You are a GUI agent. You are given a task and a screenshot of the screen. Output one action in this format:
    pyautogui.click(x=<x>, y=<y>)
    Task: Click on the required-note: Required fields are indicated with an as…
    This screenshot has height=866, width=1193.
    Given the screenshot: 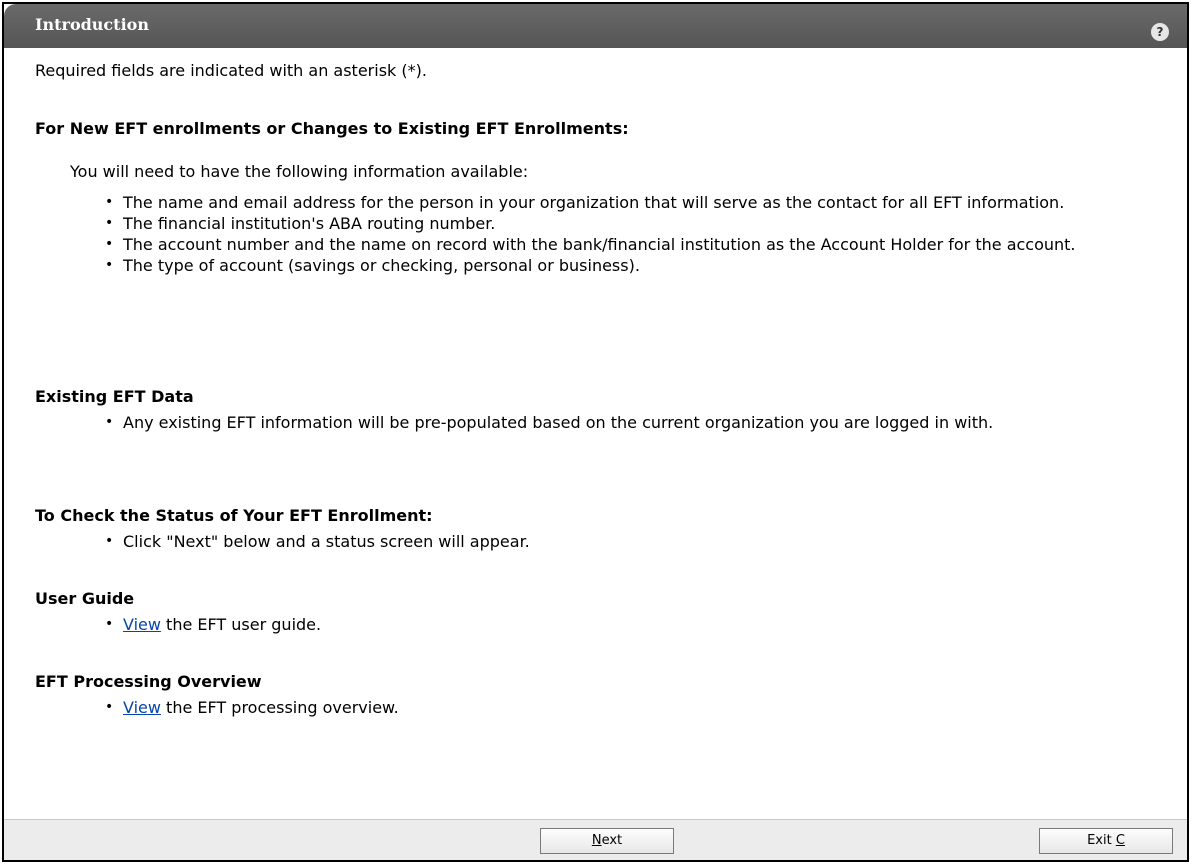 What is the action you would take?
    pyautogui.click(x=231, y=70)
    